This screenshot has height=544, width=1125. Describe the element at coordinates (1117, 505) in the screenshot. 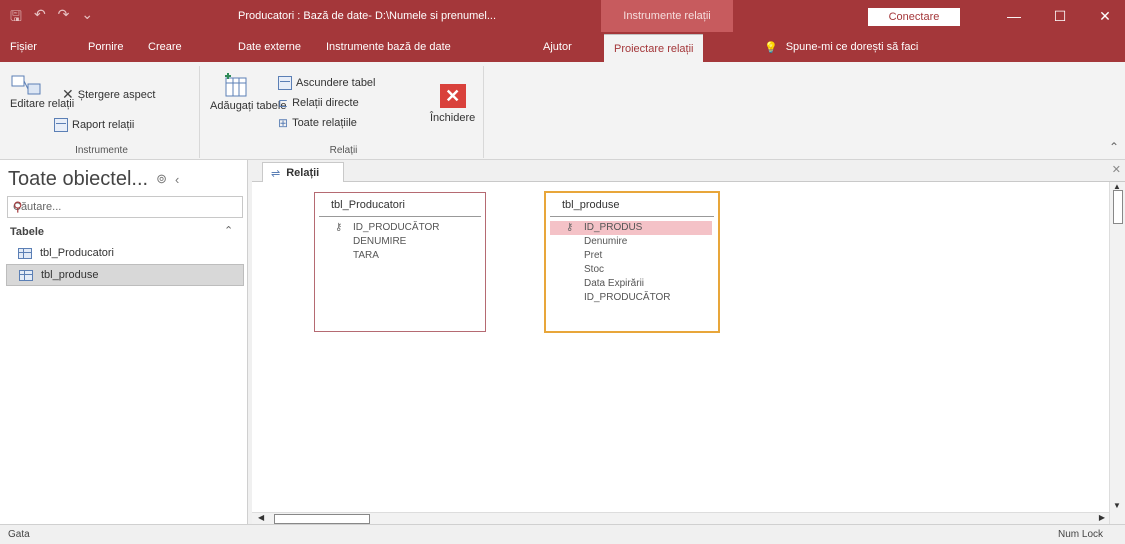

I see `scroll-down-icon: ▼` at that location.